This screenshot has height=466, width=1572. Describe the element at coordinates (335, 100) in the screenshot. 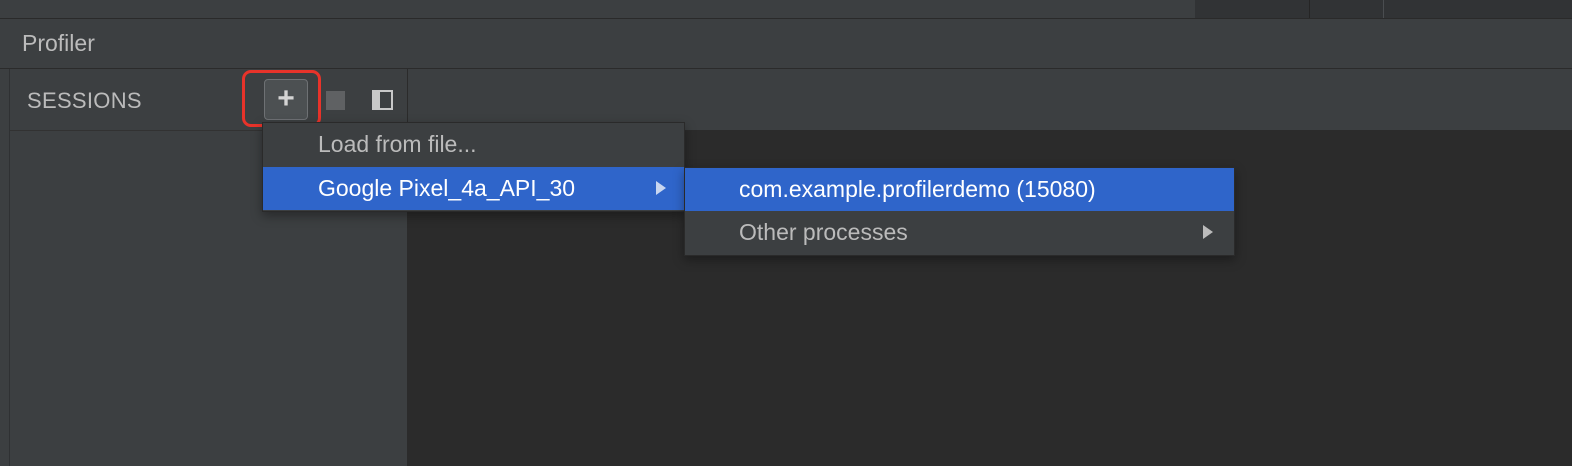

I see `stop-session-button` at that location.